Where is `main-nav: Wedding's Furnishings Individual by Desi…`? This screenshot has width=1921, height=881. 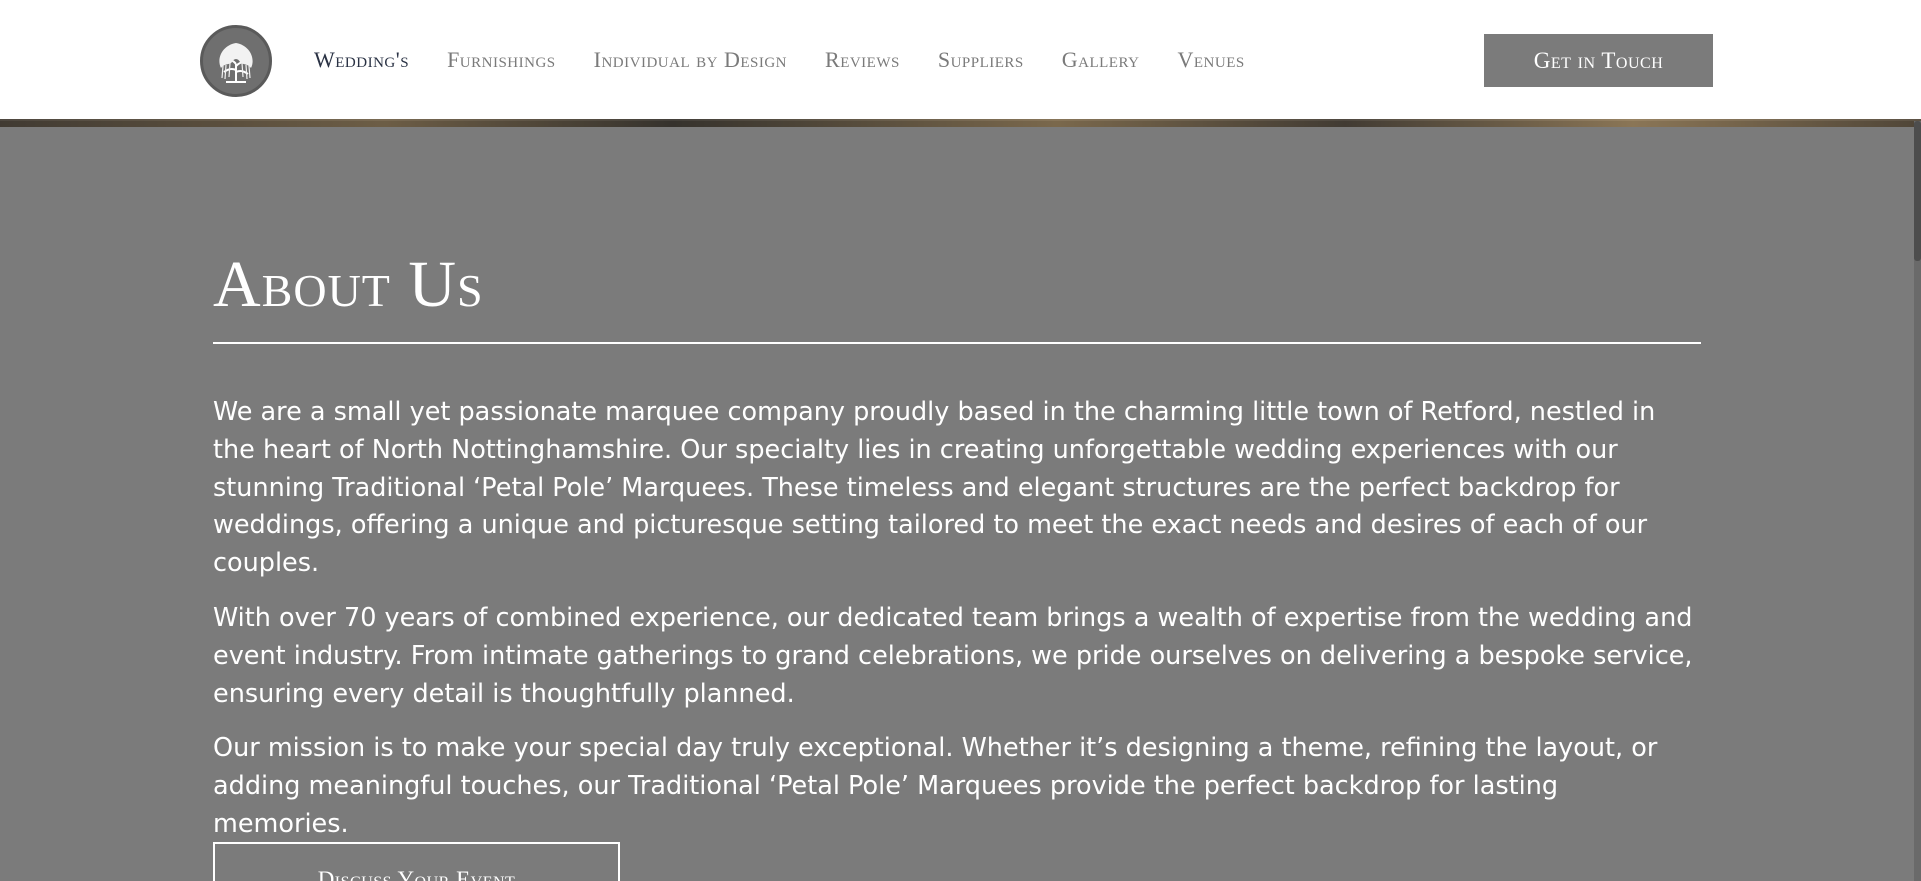 main-nav: Wedding's Furnishings Individual by Desi… is located at coordinates (798, 60).